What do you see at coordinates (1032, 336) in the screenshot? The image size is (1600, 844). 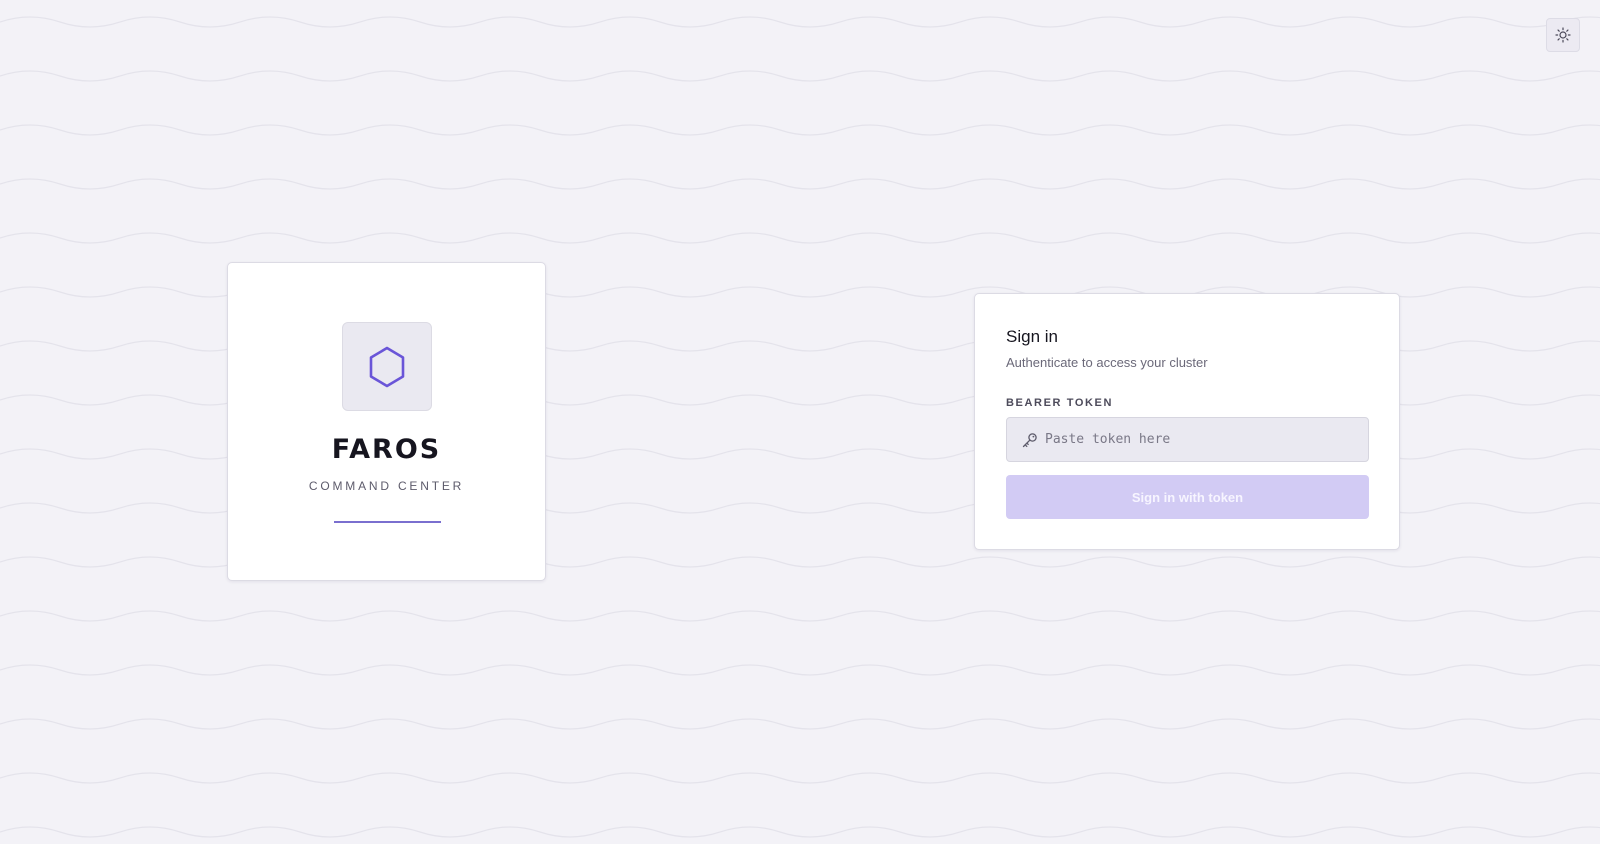 I see `signin-title: Sign in` at bounding box center [1032, 336].